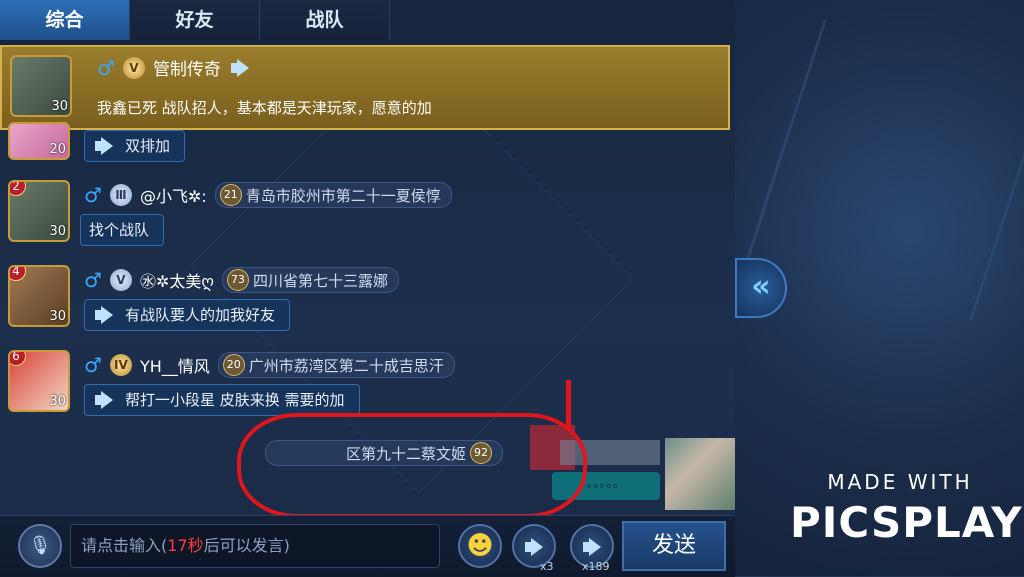  I want to click on rank-tier-icon: V, so click(120, 280).